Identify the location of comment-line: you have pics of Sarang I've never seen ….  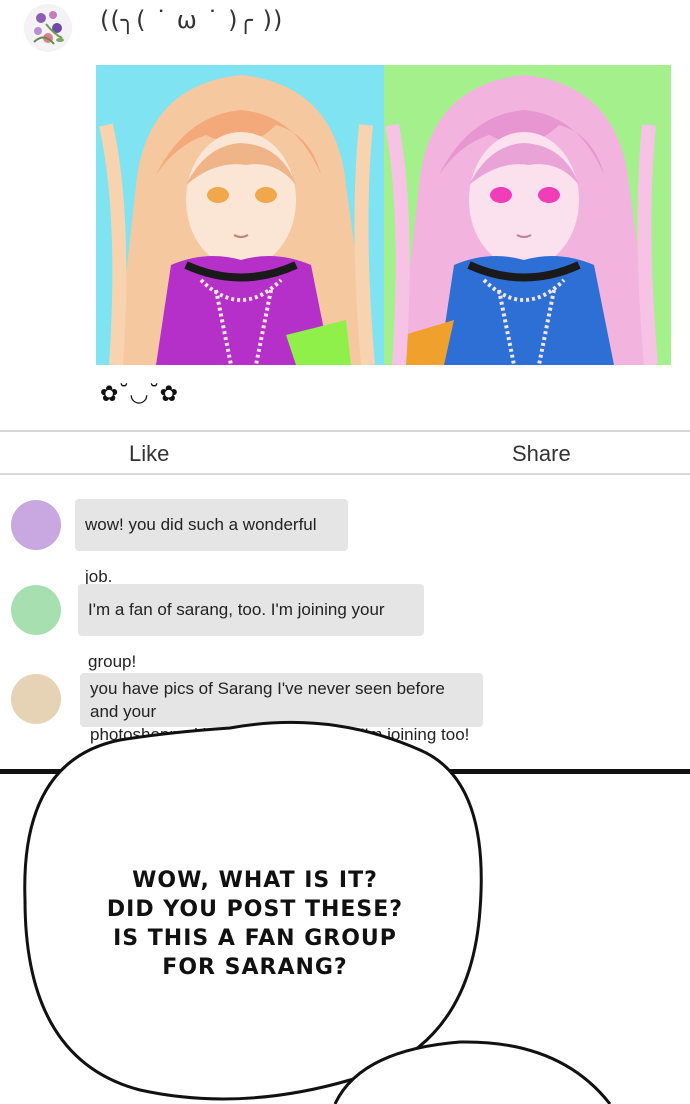
(267, 700).